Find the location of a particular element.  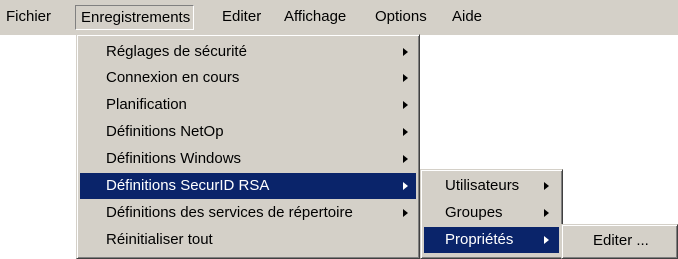

menu-item-label: Définitions NetOp is located at coordinates (165, 131).